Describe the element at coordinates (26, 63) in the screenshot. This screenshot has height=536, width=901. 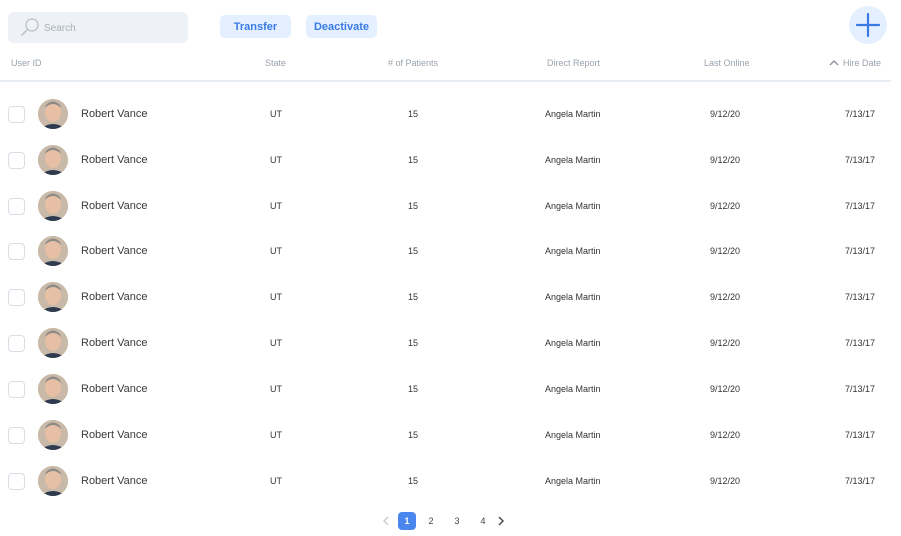
I see `column-header-user-id: User ID` at that location.